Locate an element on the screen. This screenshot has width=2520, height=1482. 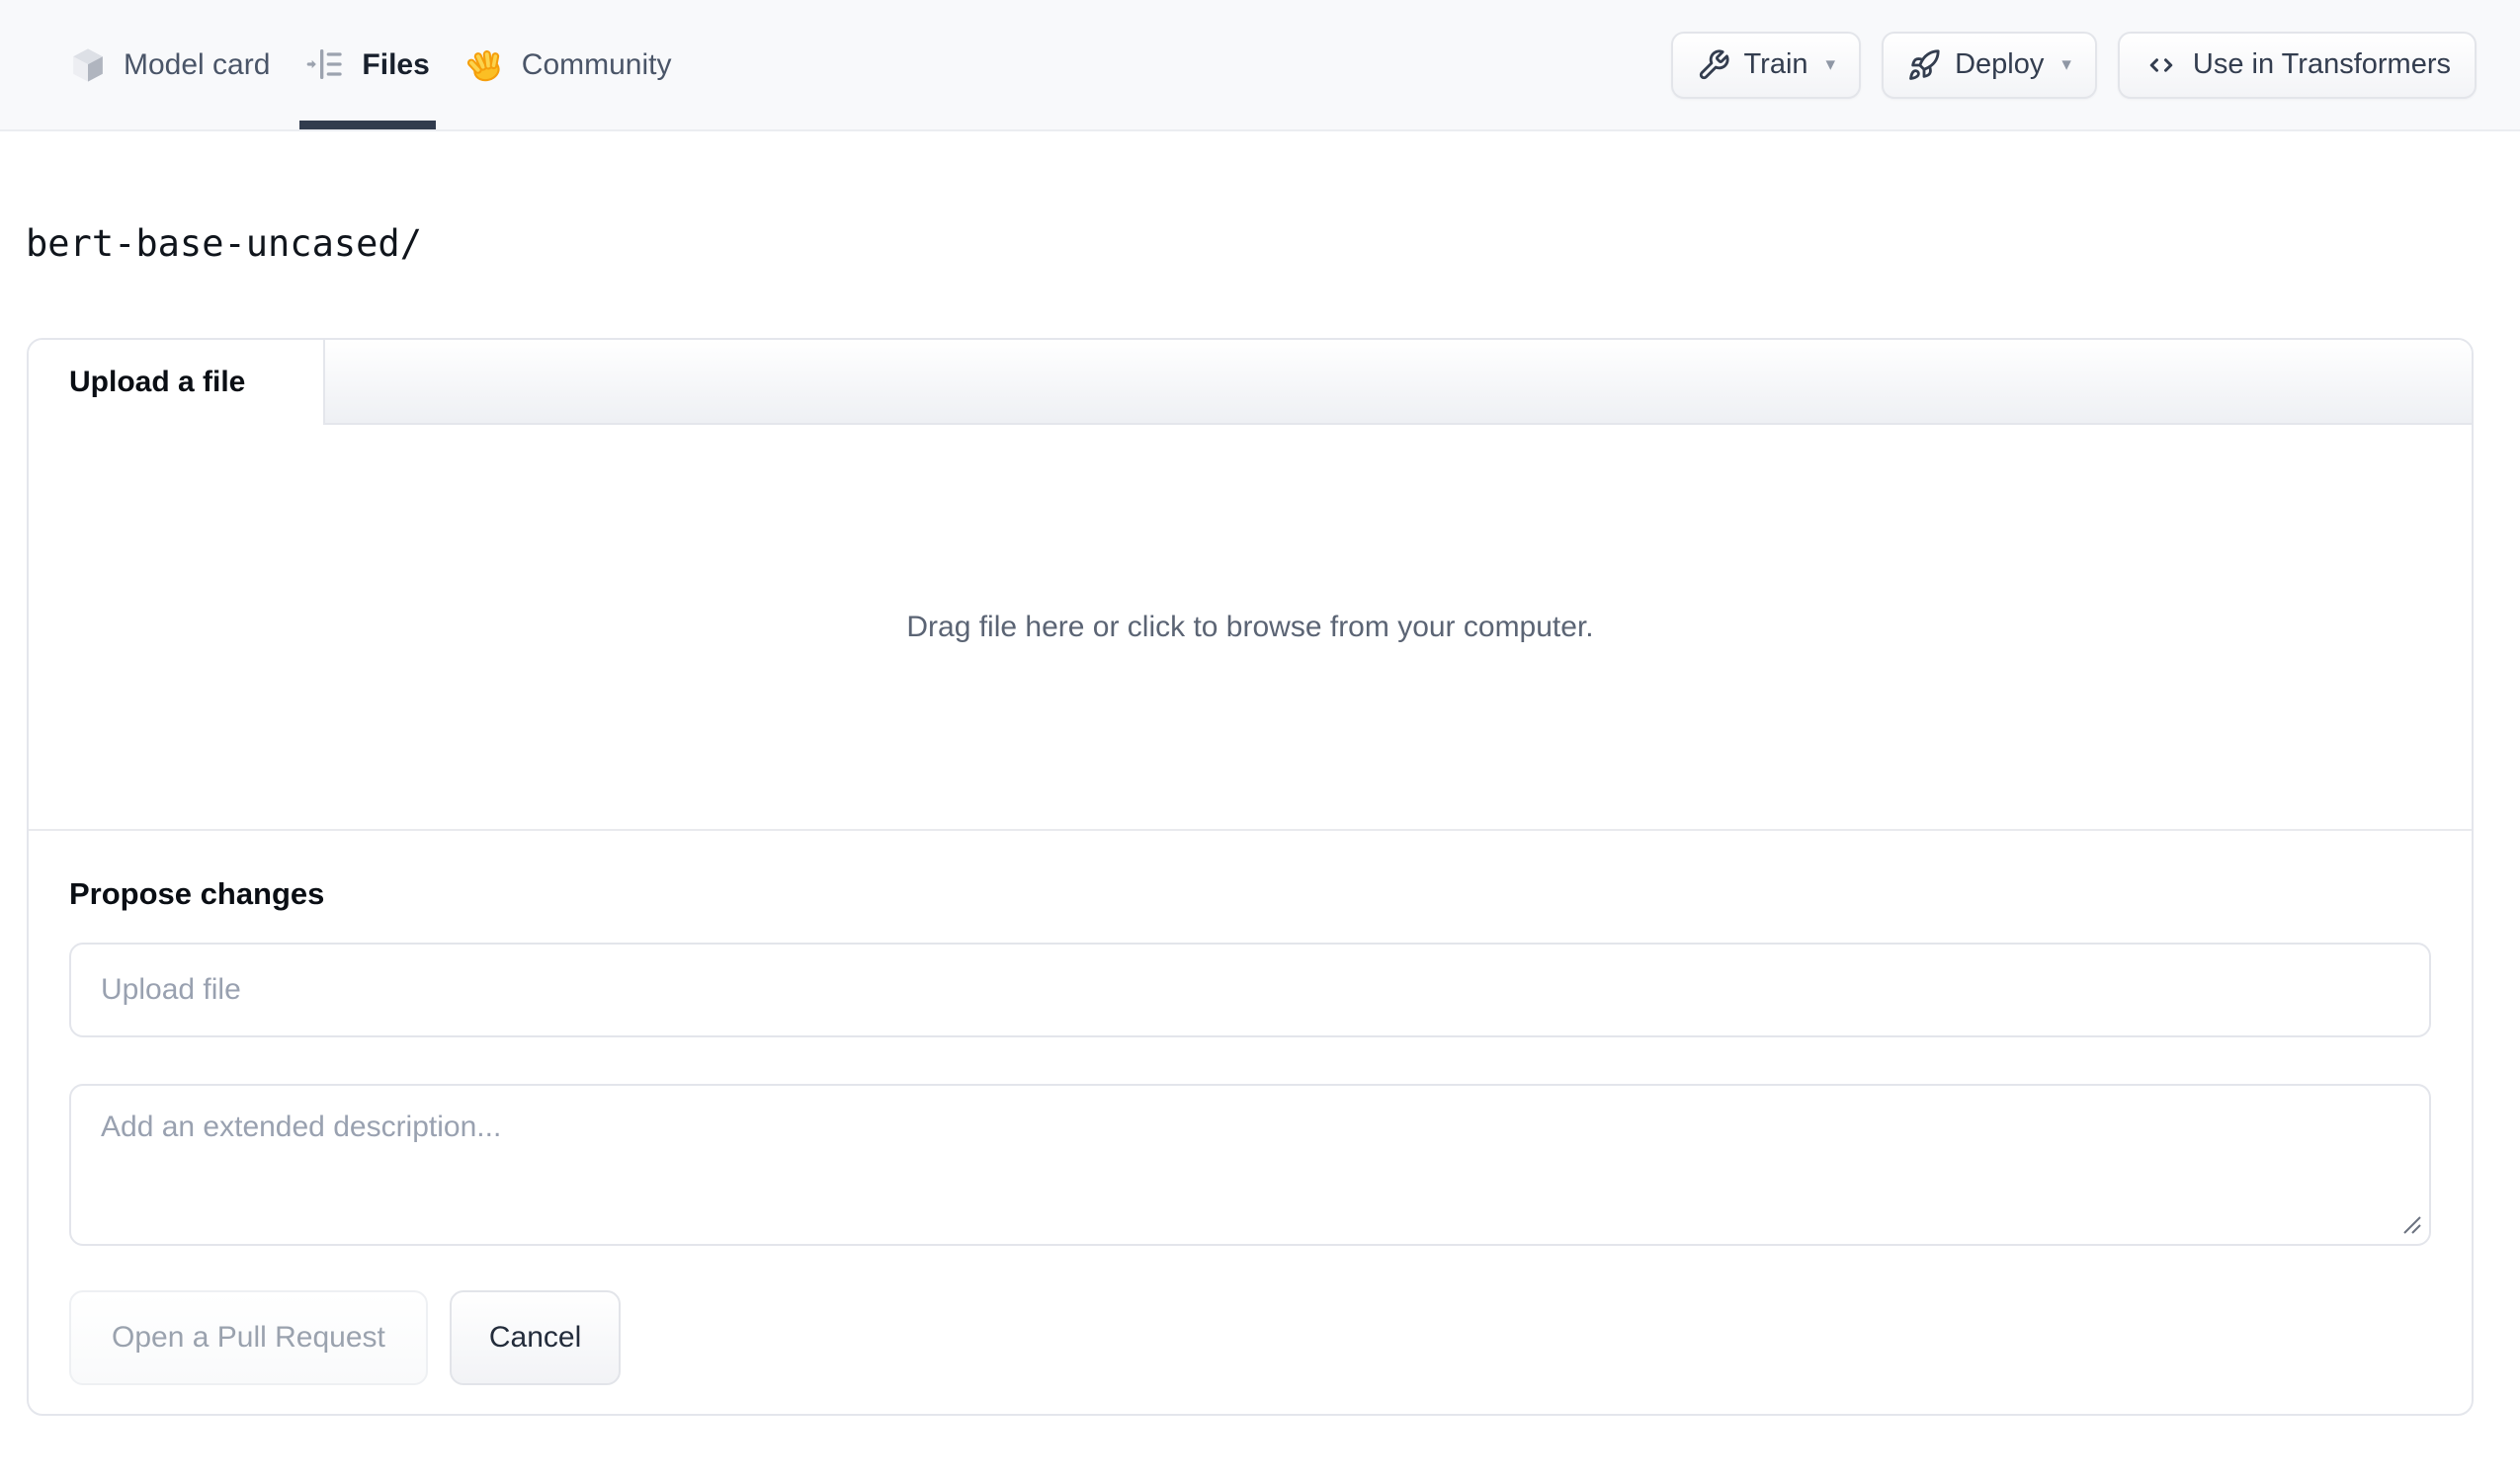
train-button: Train ▾ is located at coordinates (1766, 65).